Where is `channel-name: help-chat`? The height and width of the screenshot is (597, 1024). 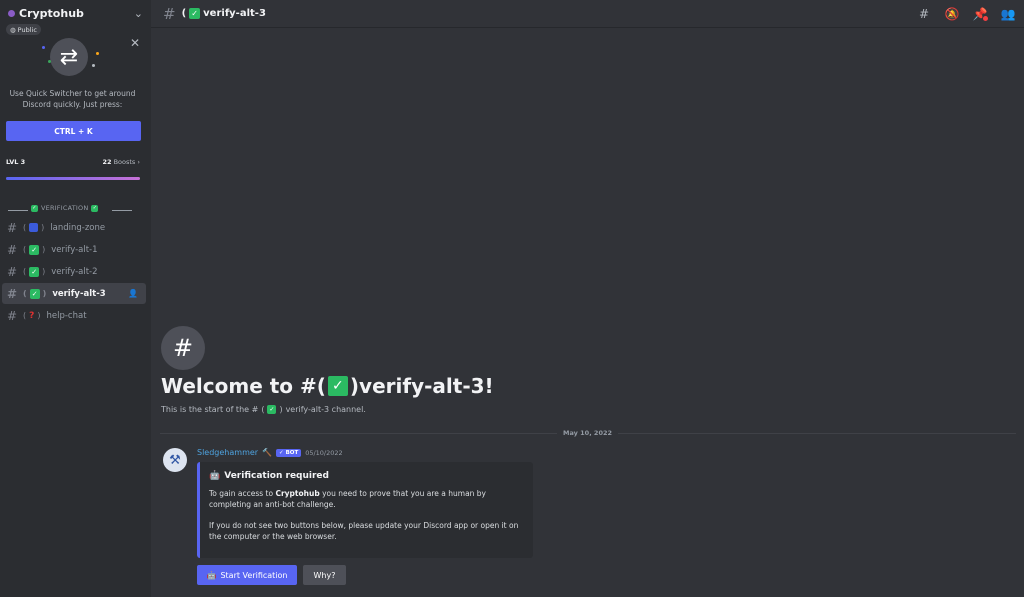 channel-name: help-chat is located at coordinates (66, 315).